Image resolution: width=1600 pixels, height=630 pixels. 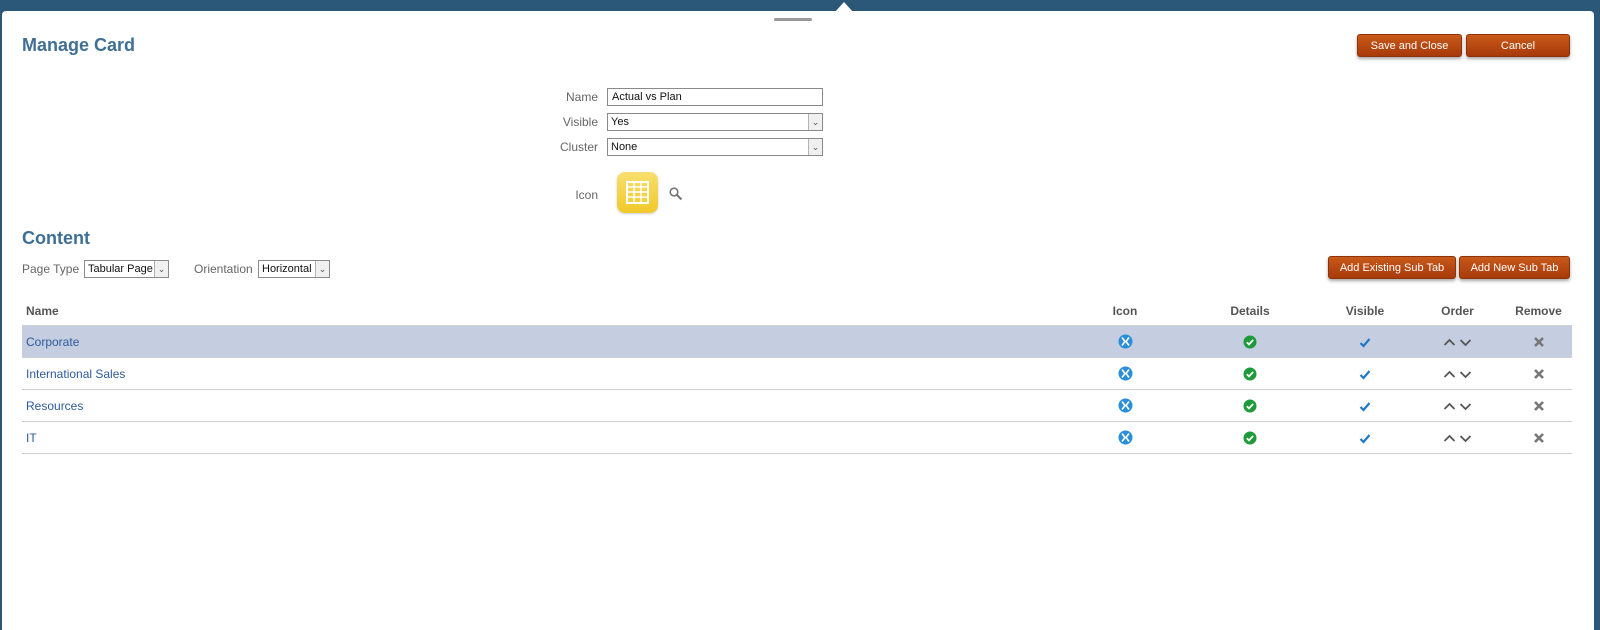 I want to click on orientation-select: Horizontal ⌄, so click(x=294, y=269).